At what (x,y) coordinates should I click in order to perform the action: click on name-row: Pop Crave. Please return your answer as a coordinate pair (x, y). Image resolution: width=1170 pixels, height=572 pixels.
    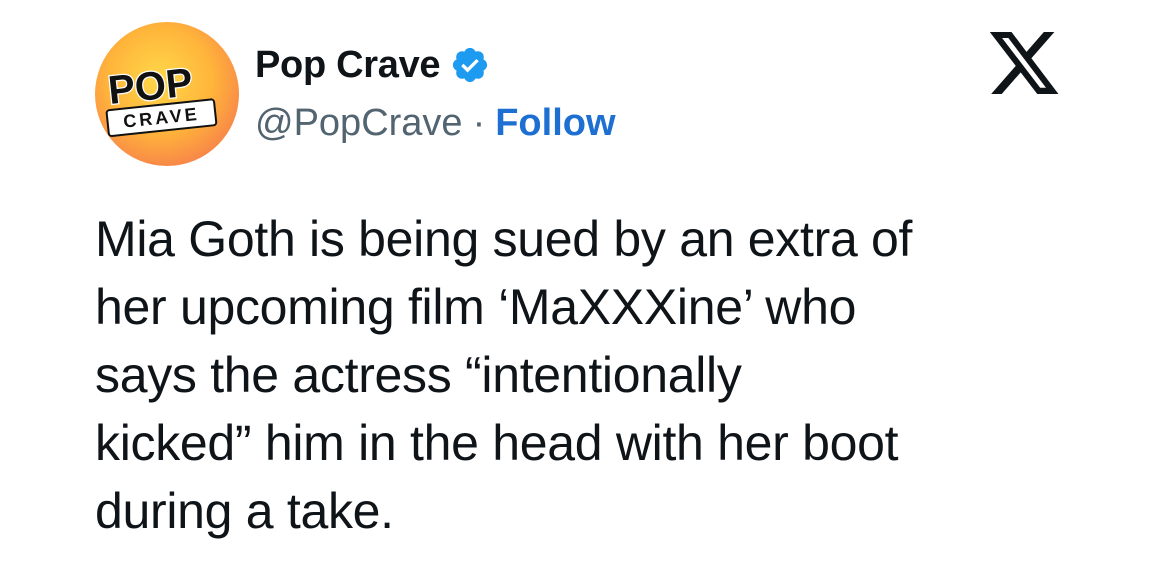
    Looking at the image, I should click on (372, 65).